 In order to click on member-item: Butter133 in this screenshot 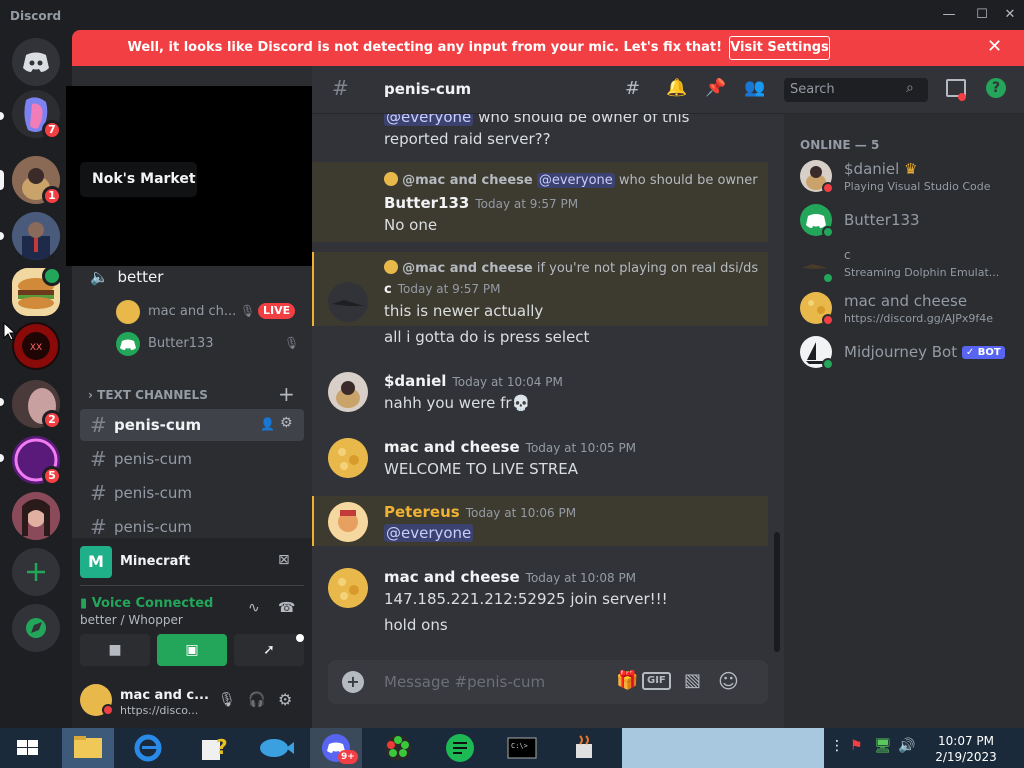, I will do `click(907, 221)`.